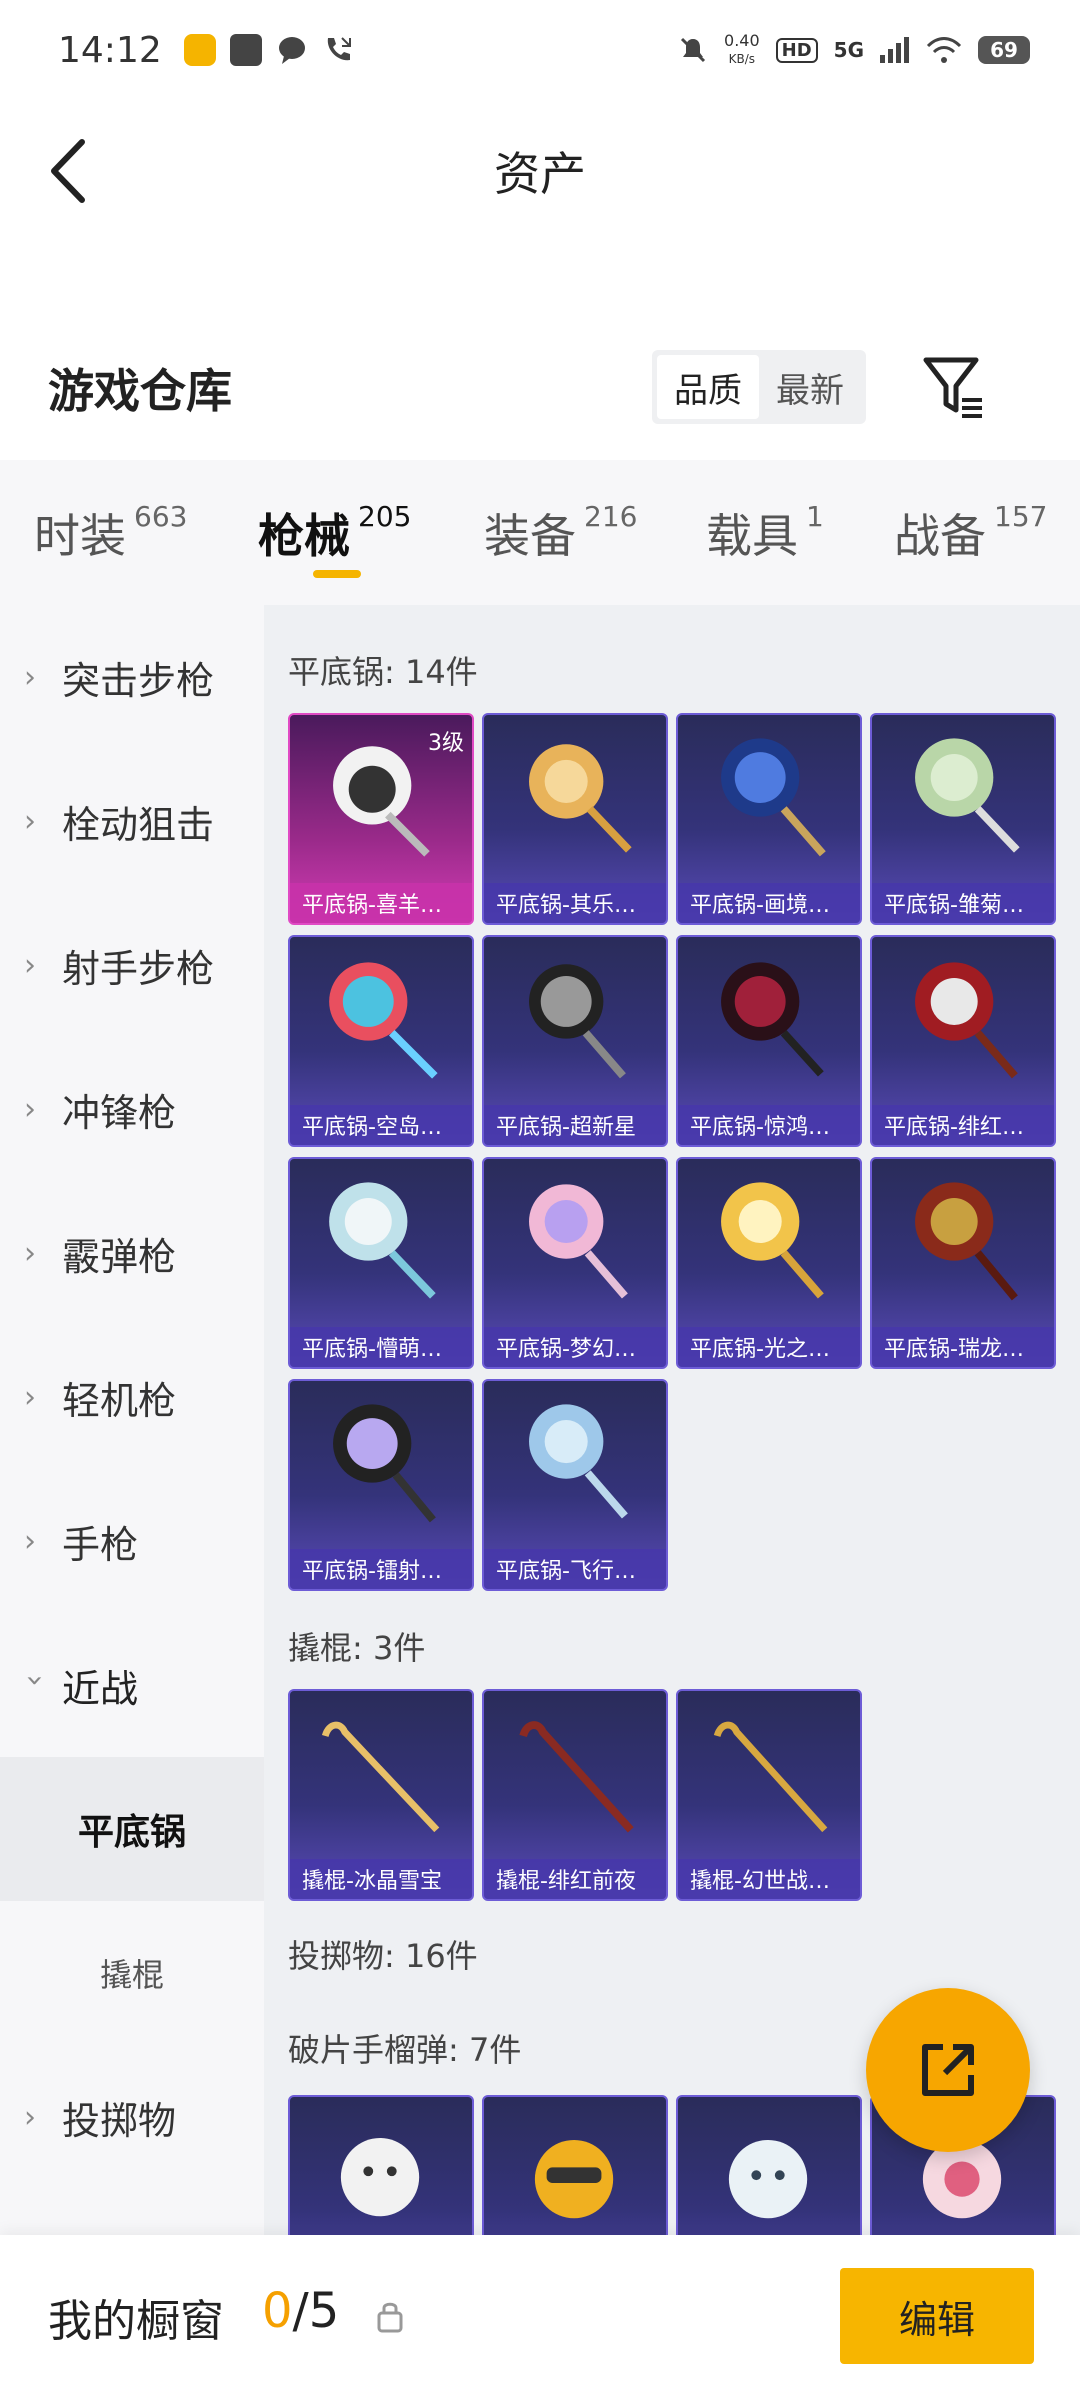 The width and height of the screenshot is (1080, 2400). What do you see at coordinates (385, 516) in the screenshot?
I see `tab-count: 205` at bounding box center [385, 516].